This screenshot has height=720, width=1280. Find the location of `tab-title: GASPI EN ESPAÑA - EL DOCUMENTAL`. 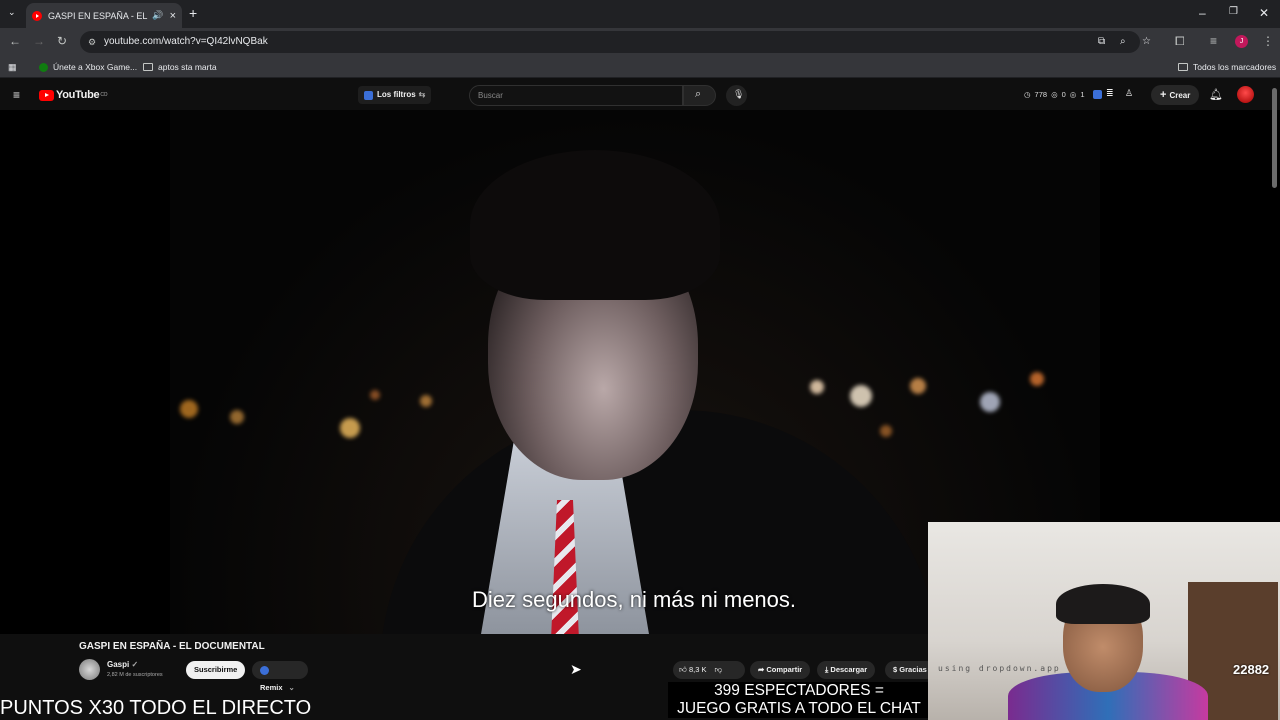

tab-title: GASPI EN ESPAÑA - EL DOCUMENTAL is located at coordinates (98, 15).